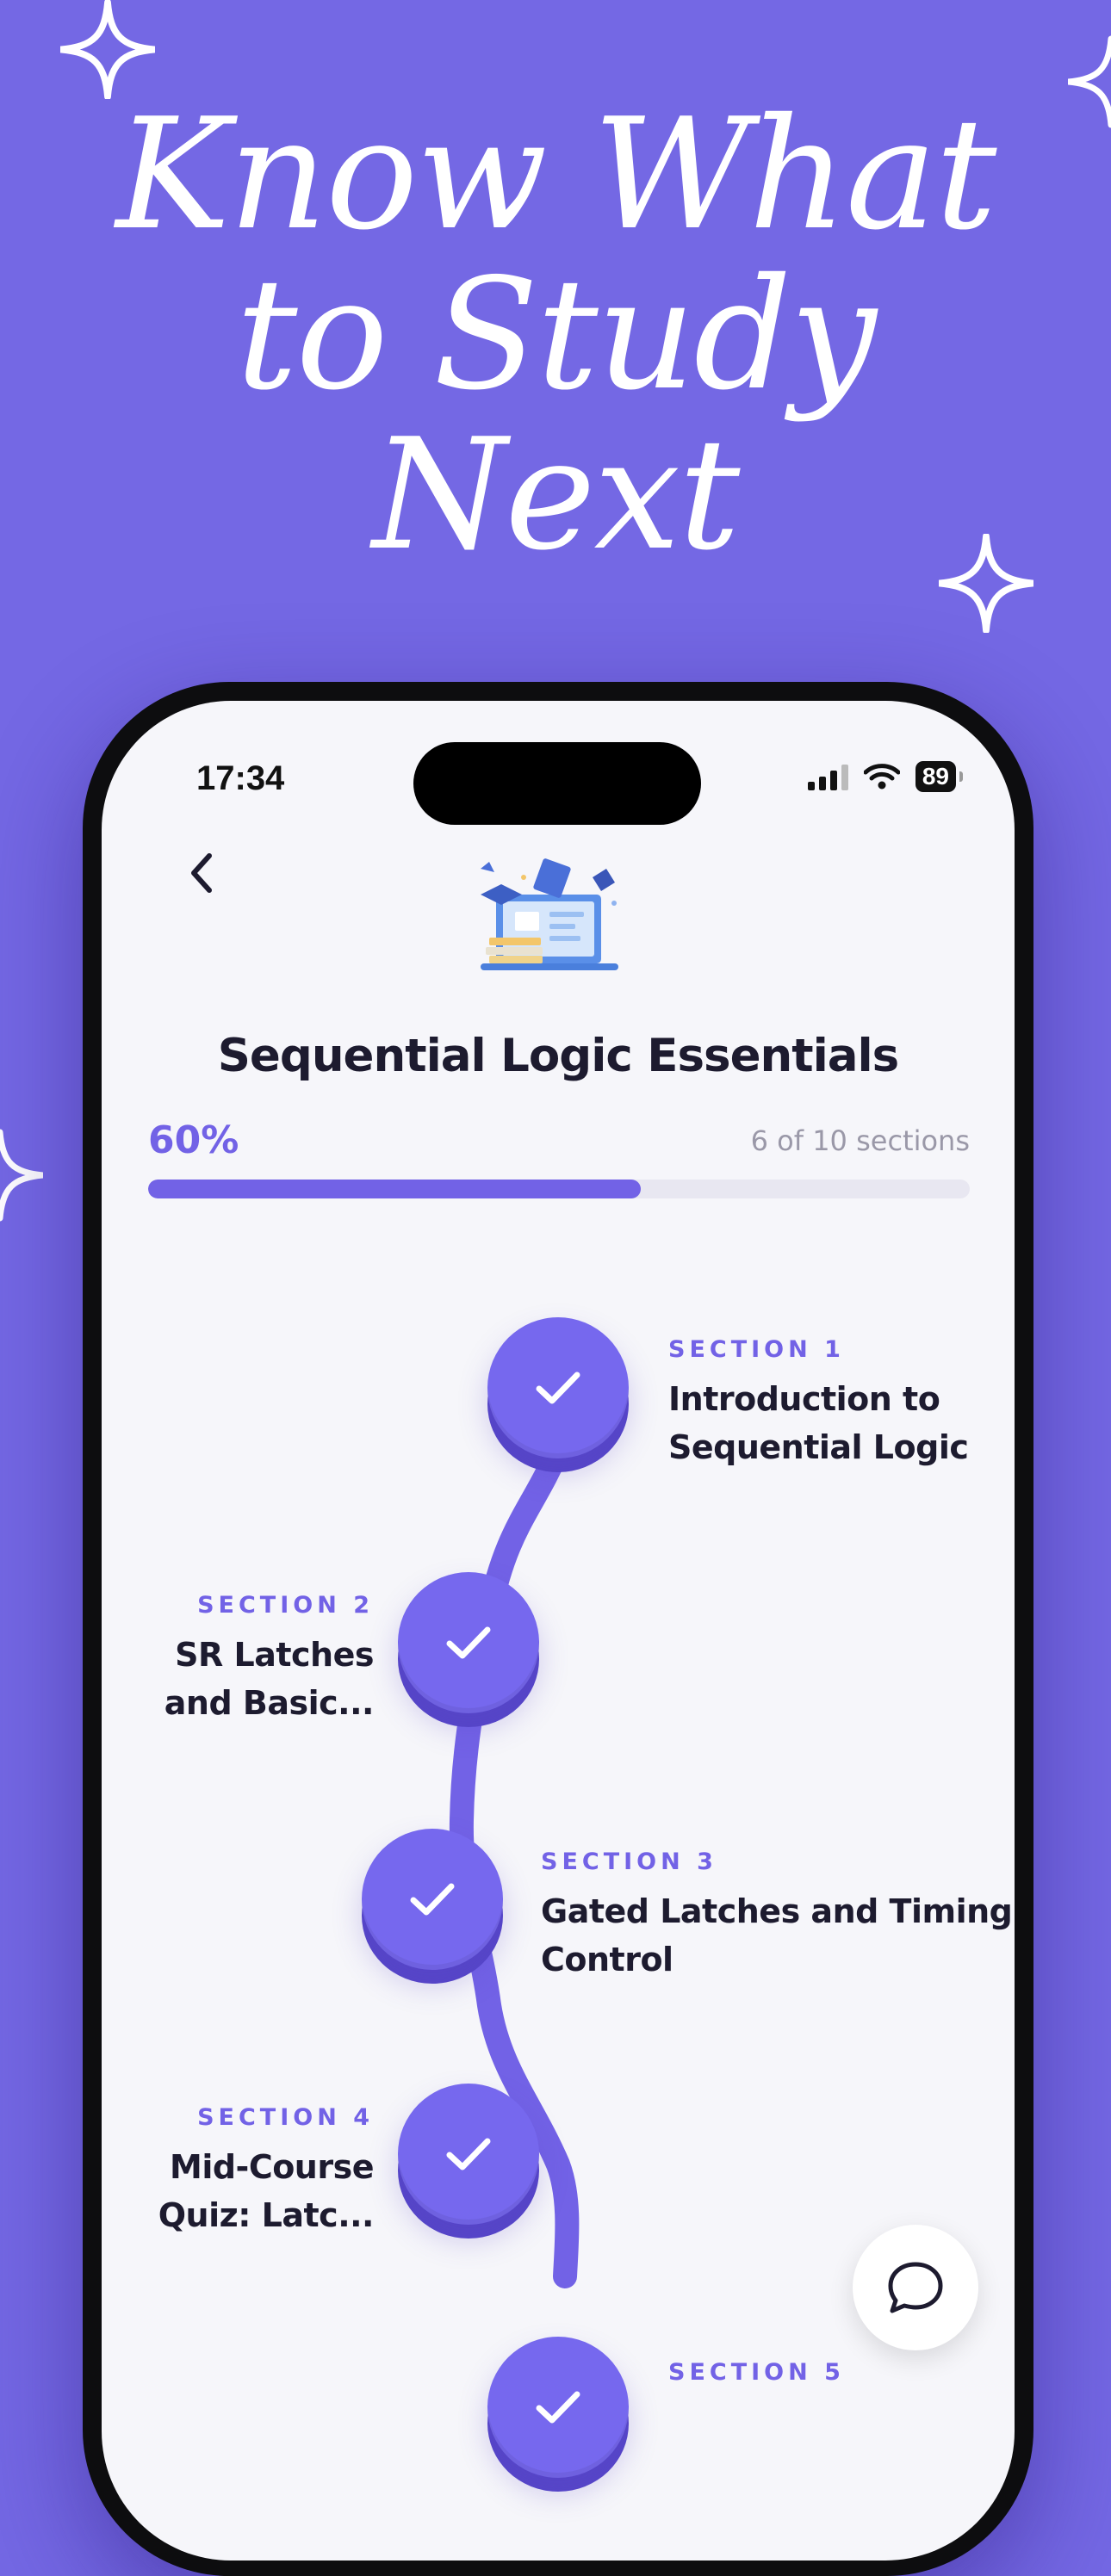 The width and height of the screenshot is (1111, 2576). I want to click on section-label: SECTION 4, so click(285, 2117).